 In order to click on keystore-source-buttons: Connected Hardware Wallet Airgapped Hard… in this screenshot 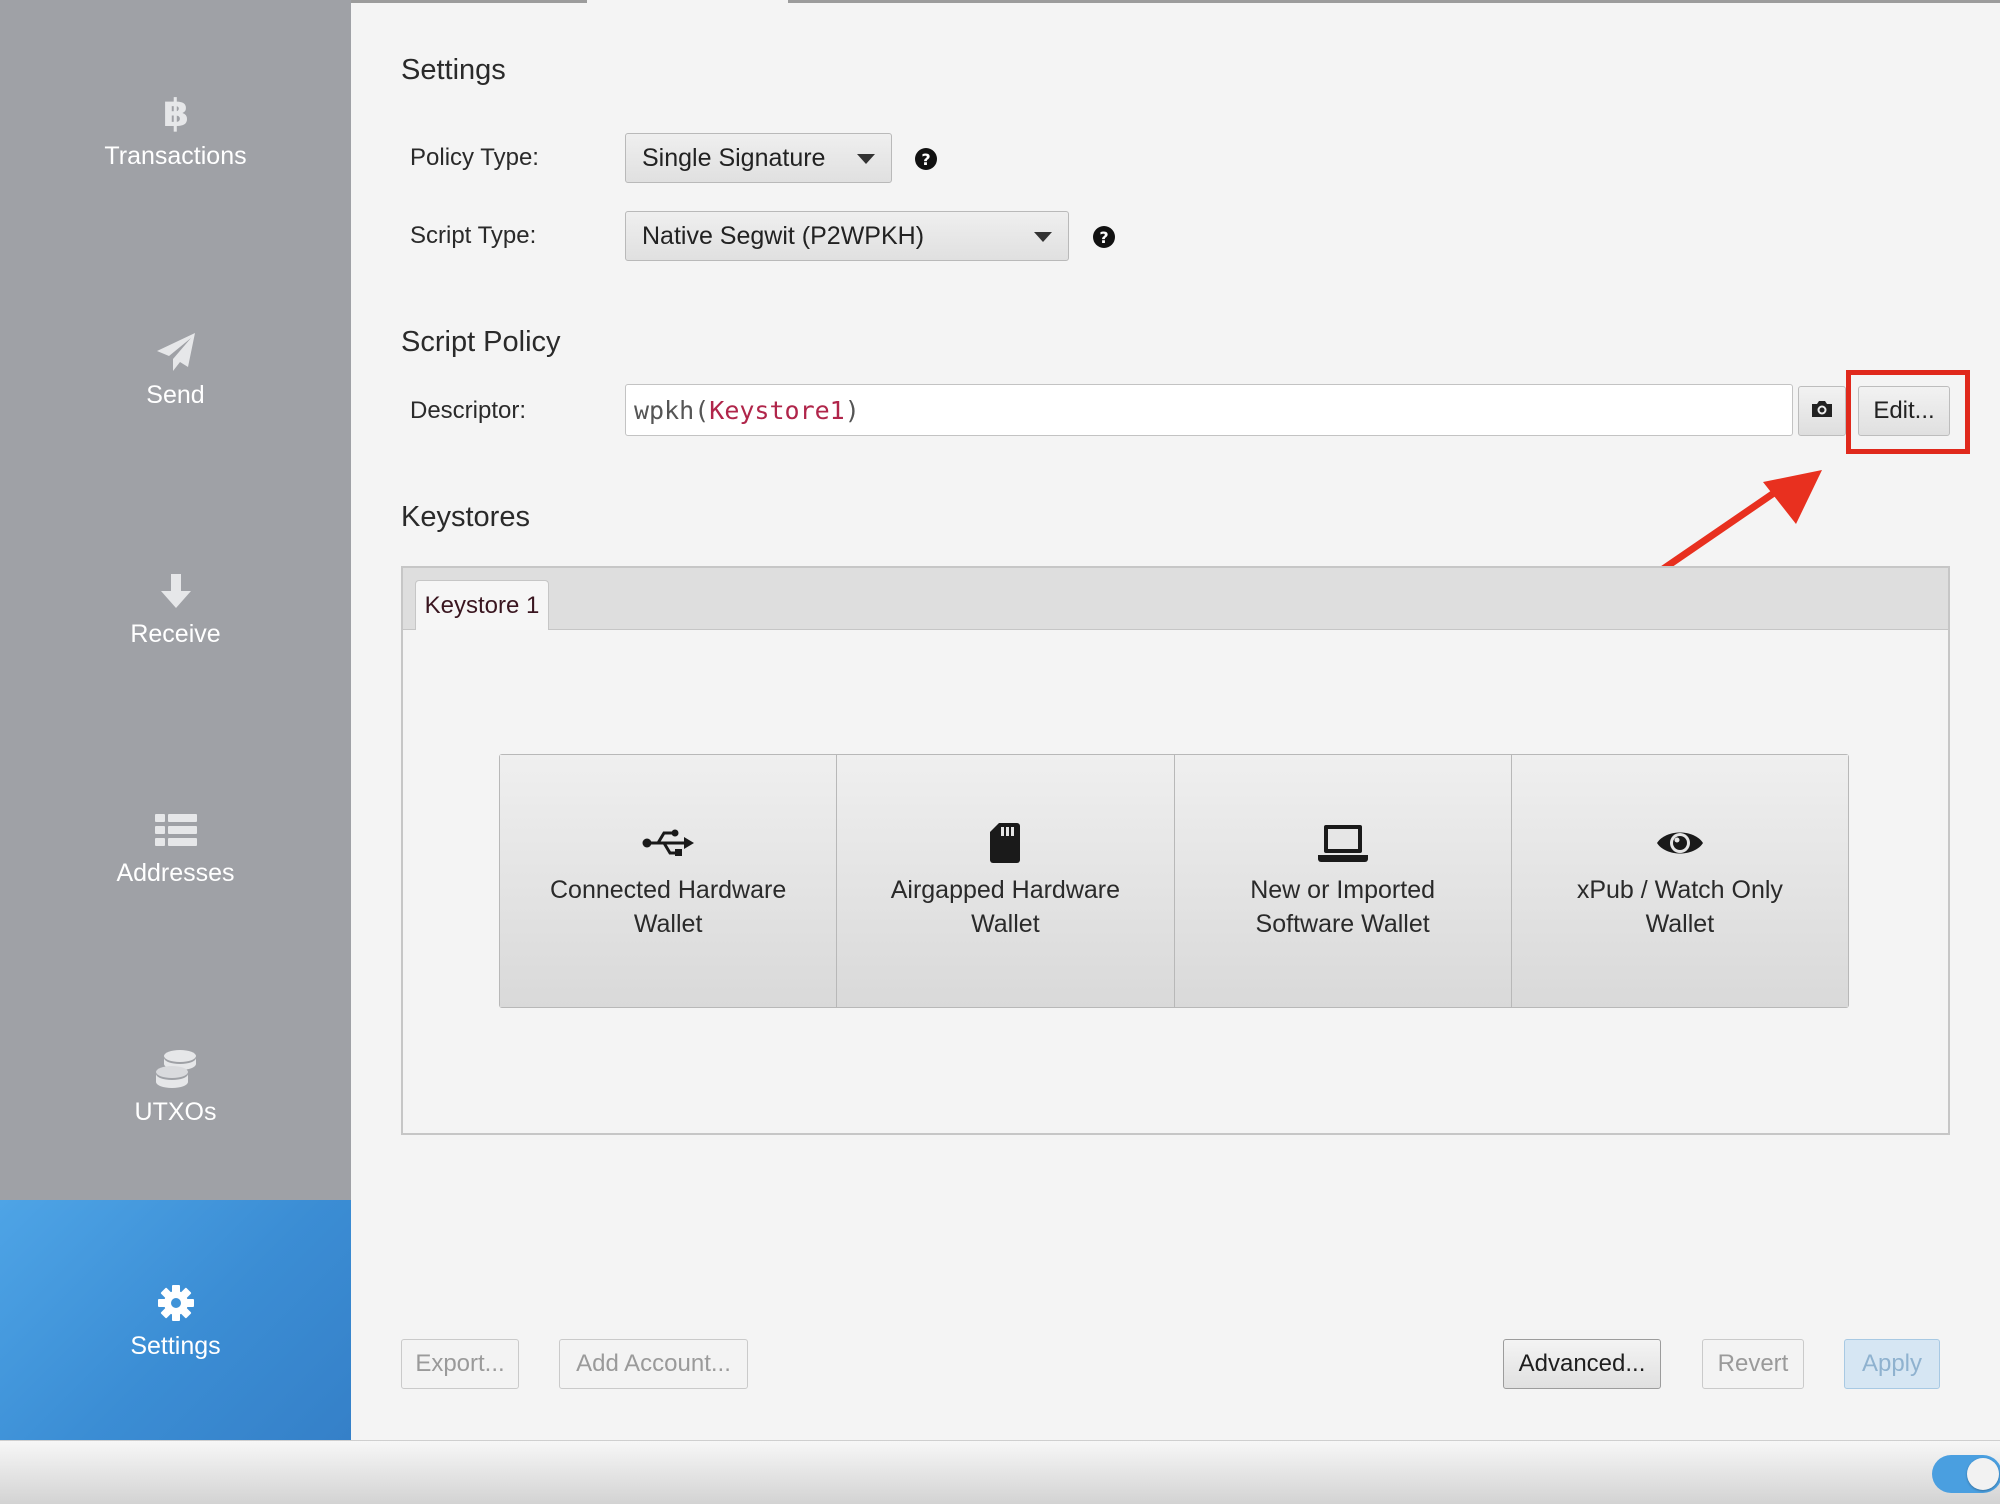, I will do `click(1174, 881)`.